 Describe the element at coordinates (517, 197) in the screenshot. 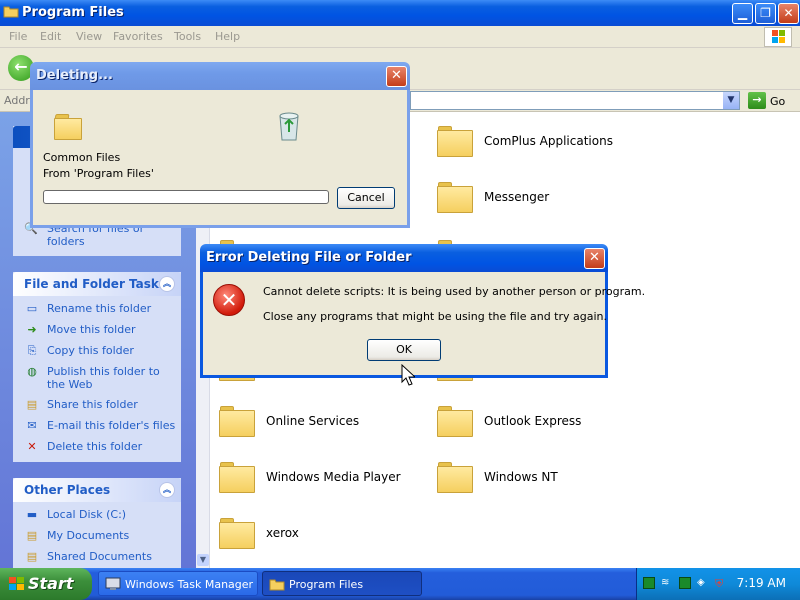

I see `folder-label: Messenger` at that location.